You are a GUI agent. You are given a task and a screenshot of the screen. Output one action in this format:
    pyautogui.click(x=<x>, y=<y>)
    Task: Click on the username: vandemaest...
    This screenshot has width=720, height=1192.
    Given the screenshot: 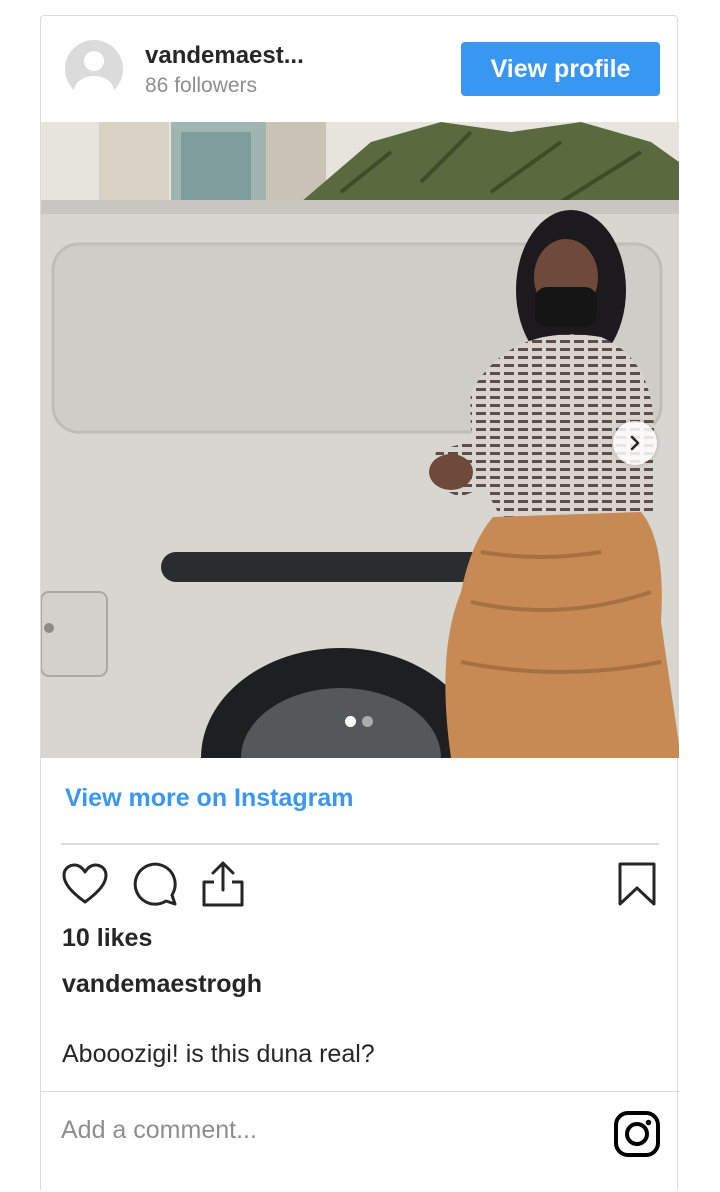 What is the action you would take?
    pyautogui.click(x=224, y=56)
    